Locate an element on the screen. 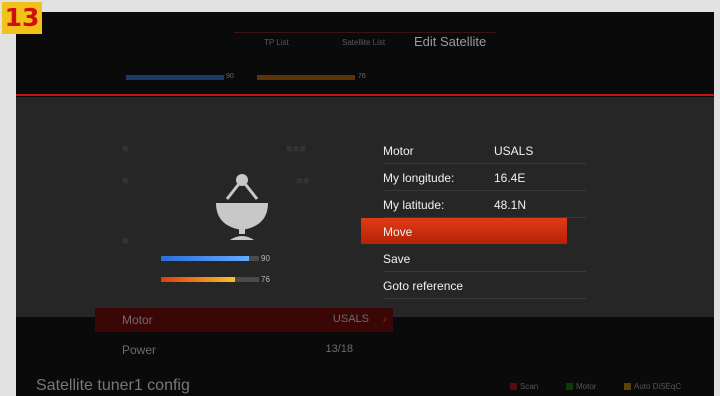 The width and height of the screenshot is (720, 396). quality-bar-fill is located at coordinates (198, 279).